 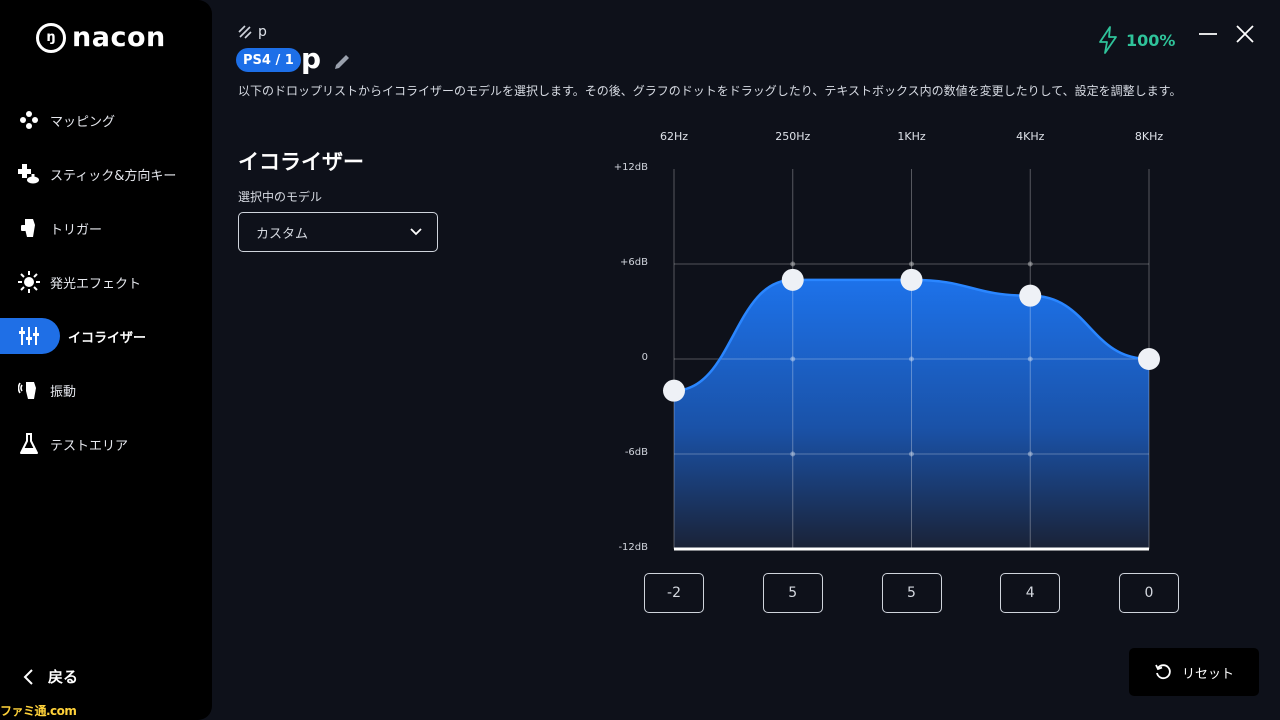 What do you see at coordinates (1030, 593) in the screenshot?
I see `band-input-4khz` at bounding box center [1030, 593].